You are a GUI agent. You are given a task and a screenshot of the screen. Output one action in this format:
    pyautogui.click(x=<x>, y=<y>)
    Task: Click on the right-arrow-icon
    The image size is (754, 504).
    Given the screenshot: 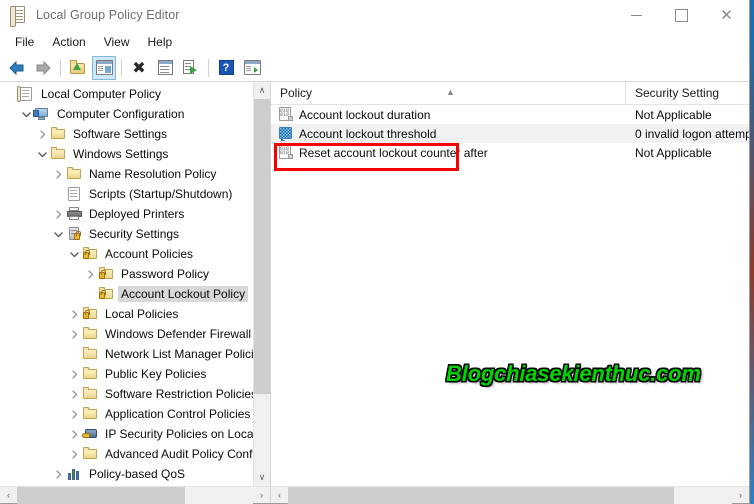 What is the action you would take?
    pyautogui.click(x=43, y=68)
    